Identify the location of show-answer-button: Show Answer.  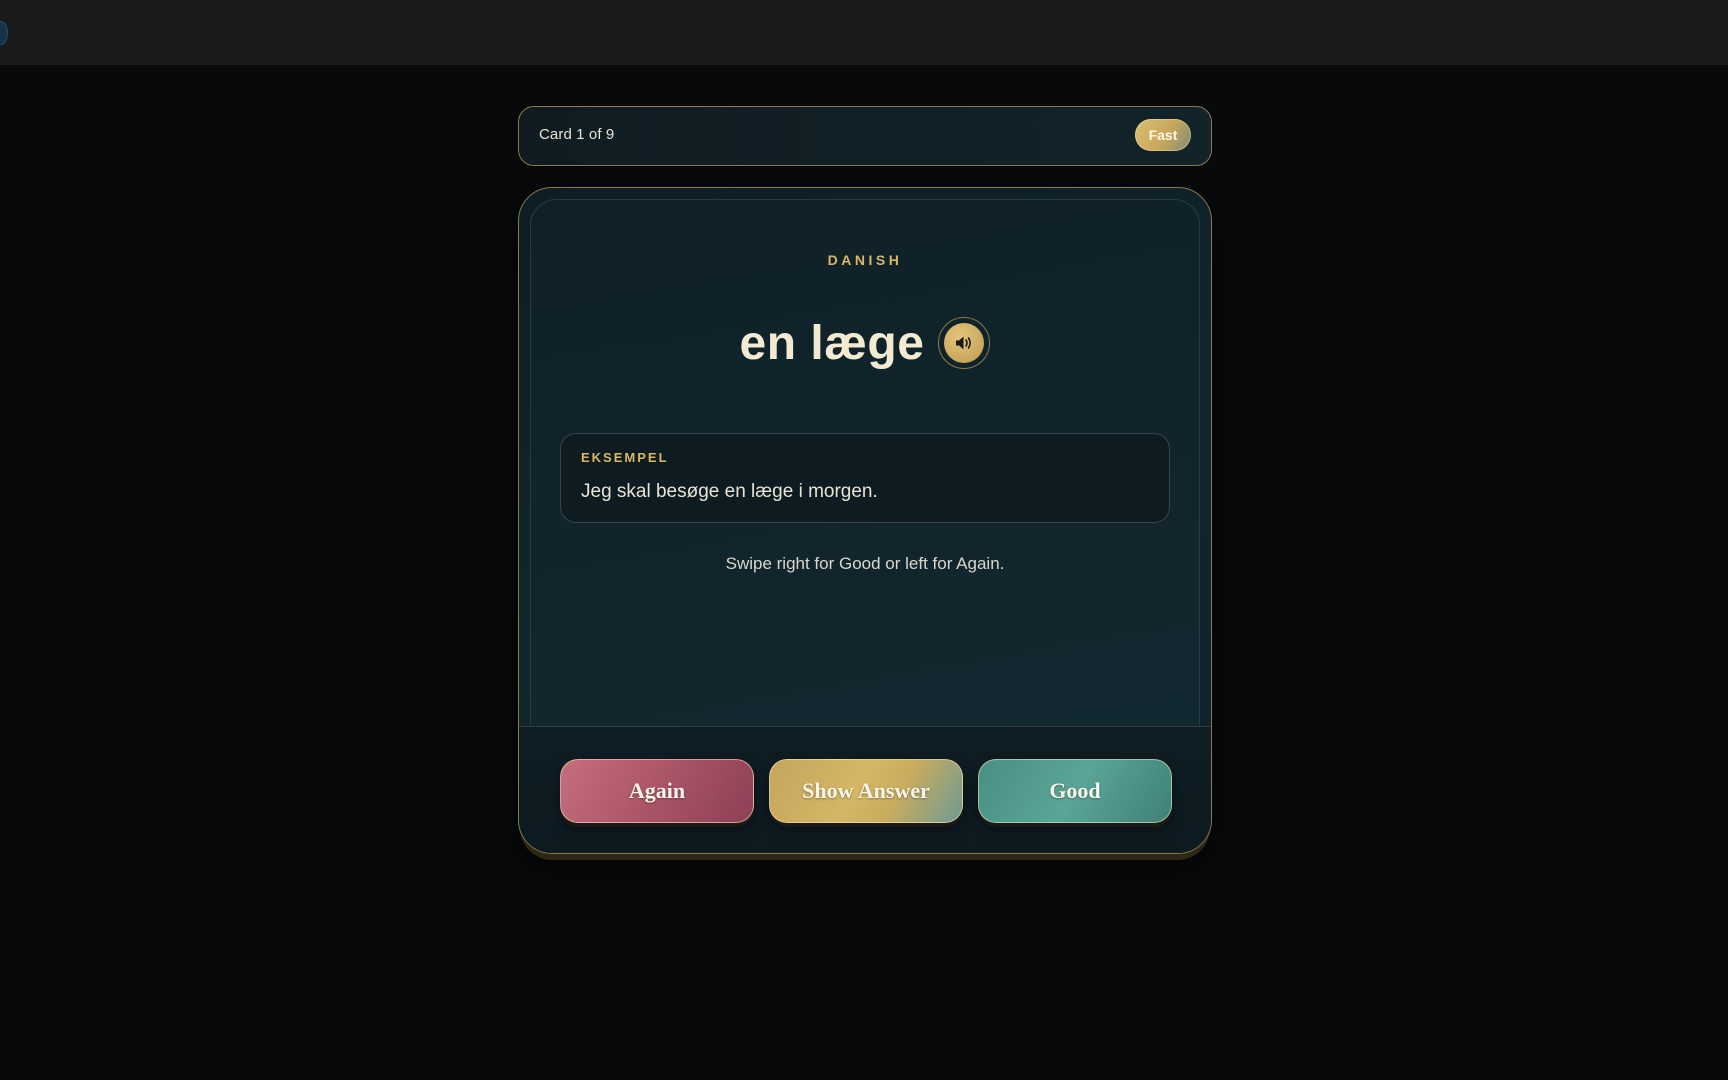
(866, 791).